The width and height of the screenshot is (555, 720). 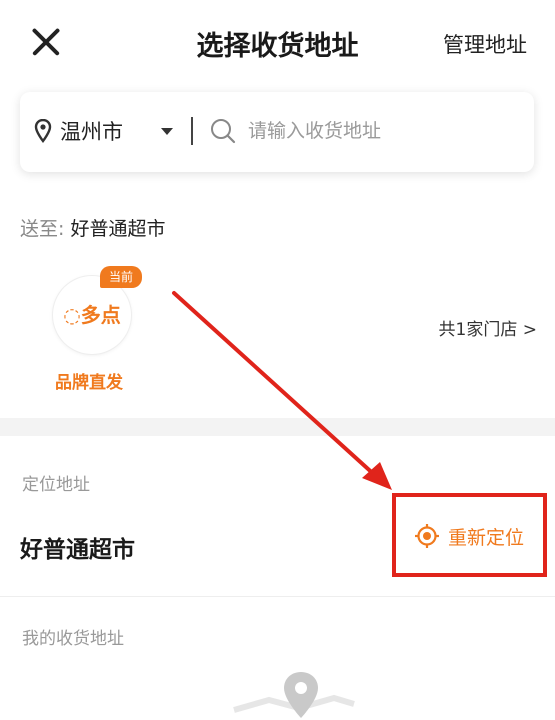 I want to click on located-address-heading: 定位地址, so click(x=56, y=485).